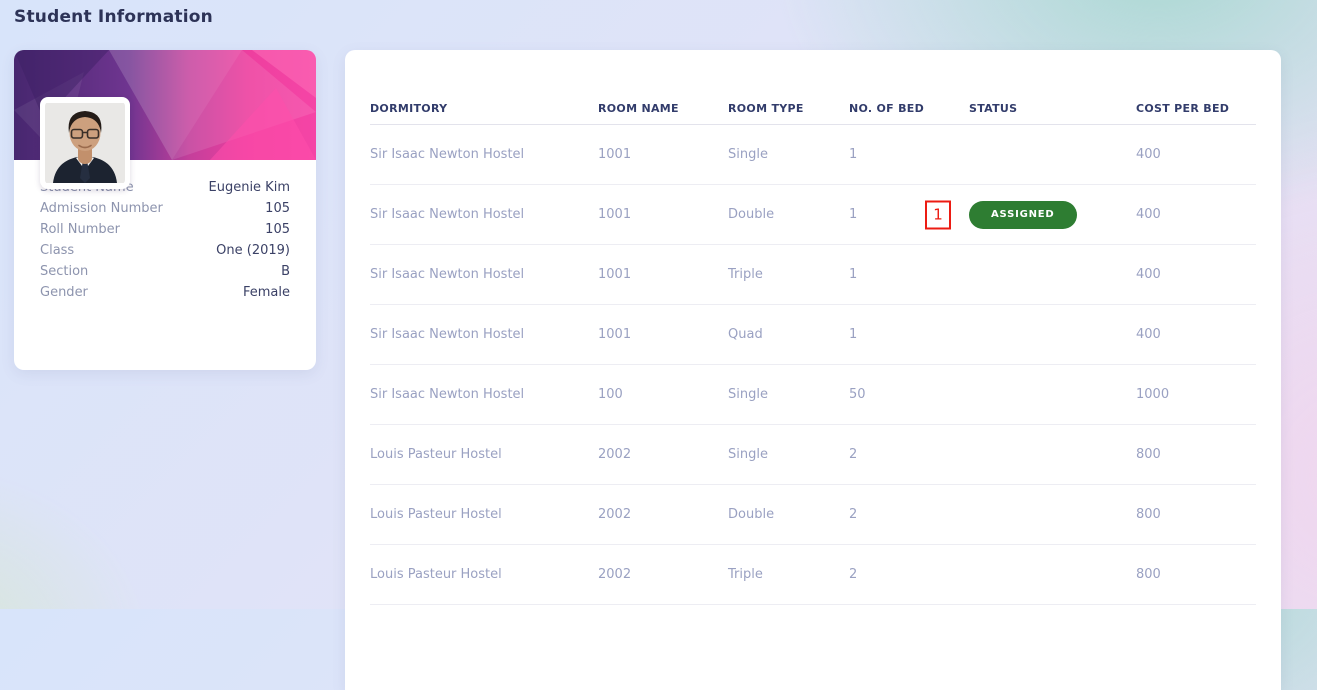 The width and height of the screenshot is (1317, 690). I want to click on cell-status: 1 ASSIGNED, so click(1030, 214).